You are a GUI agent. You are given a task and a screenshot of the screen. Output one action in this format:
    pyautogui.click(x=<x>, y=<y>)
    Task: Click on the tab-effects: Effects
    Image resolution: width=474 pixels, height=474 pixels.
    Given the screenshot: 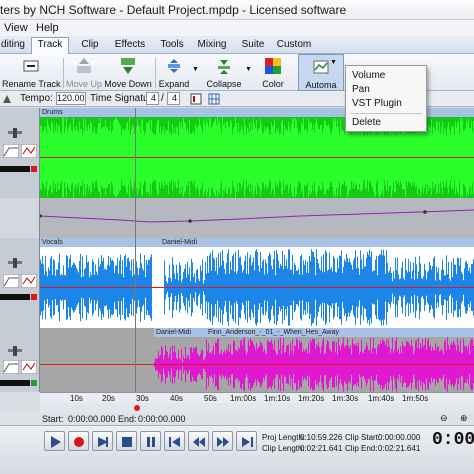 What is the action you would take?
    pyautogui.click(x=130, y=46)
    